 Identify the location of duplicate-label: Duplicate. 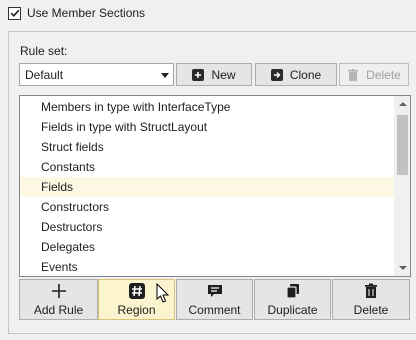
(292, 310).